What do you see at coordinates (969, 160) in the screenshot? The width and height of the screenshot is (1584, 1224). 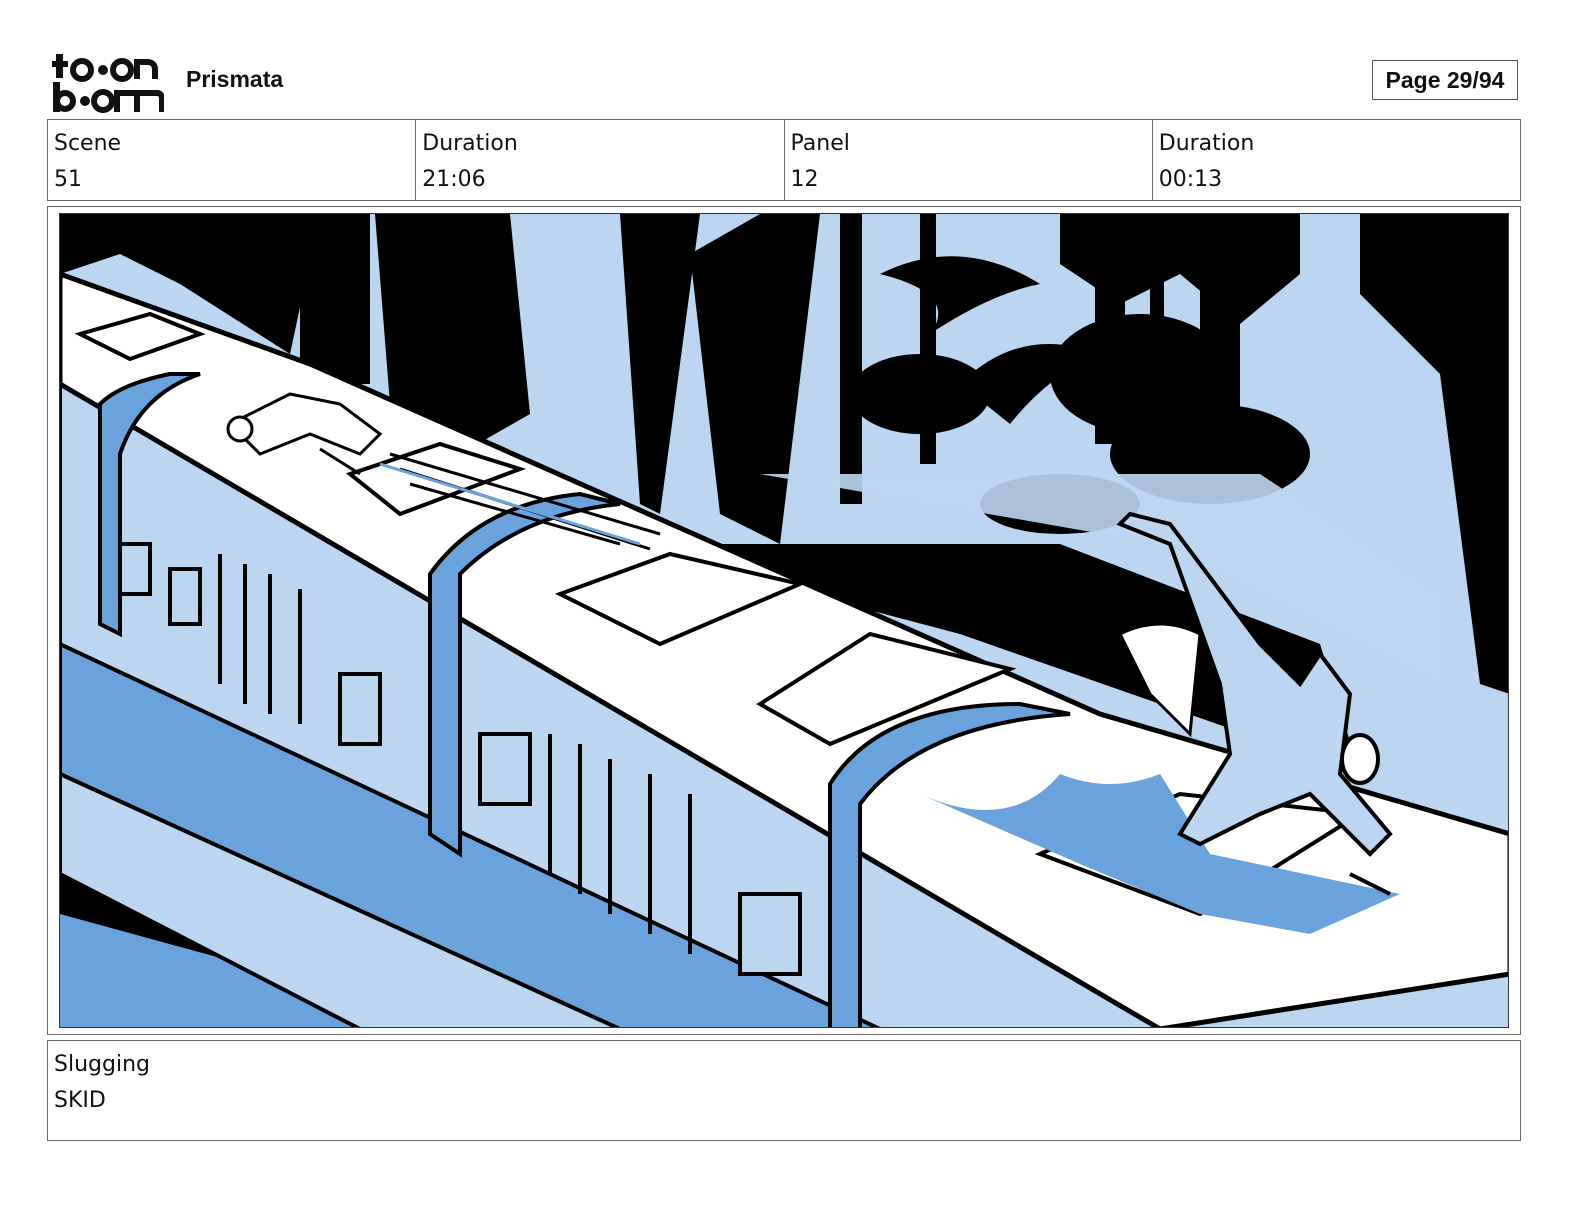 I see `panel-cell: Panel 12` at bounding box center [969, 160].